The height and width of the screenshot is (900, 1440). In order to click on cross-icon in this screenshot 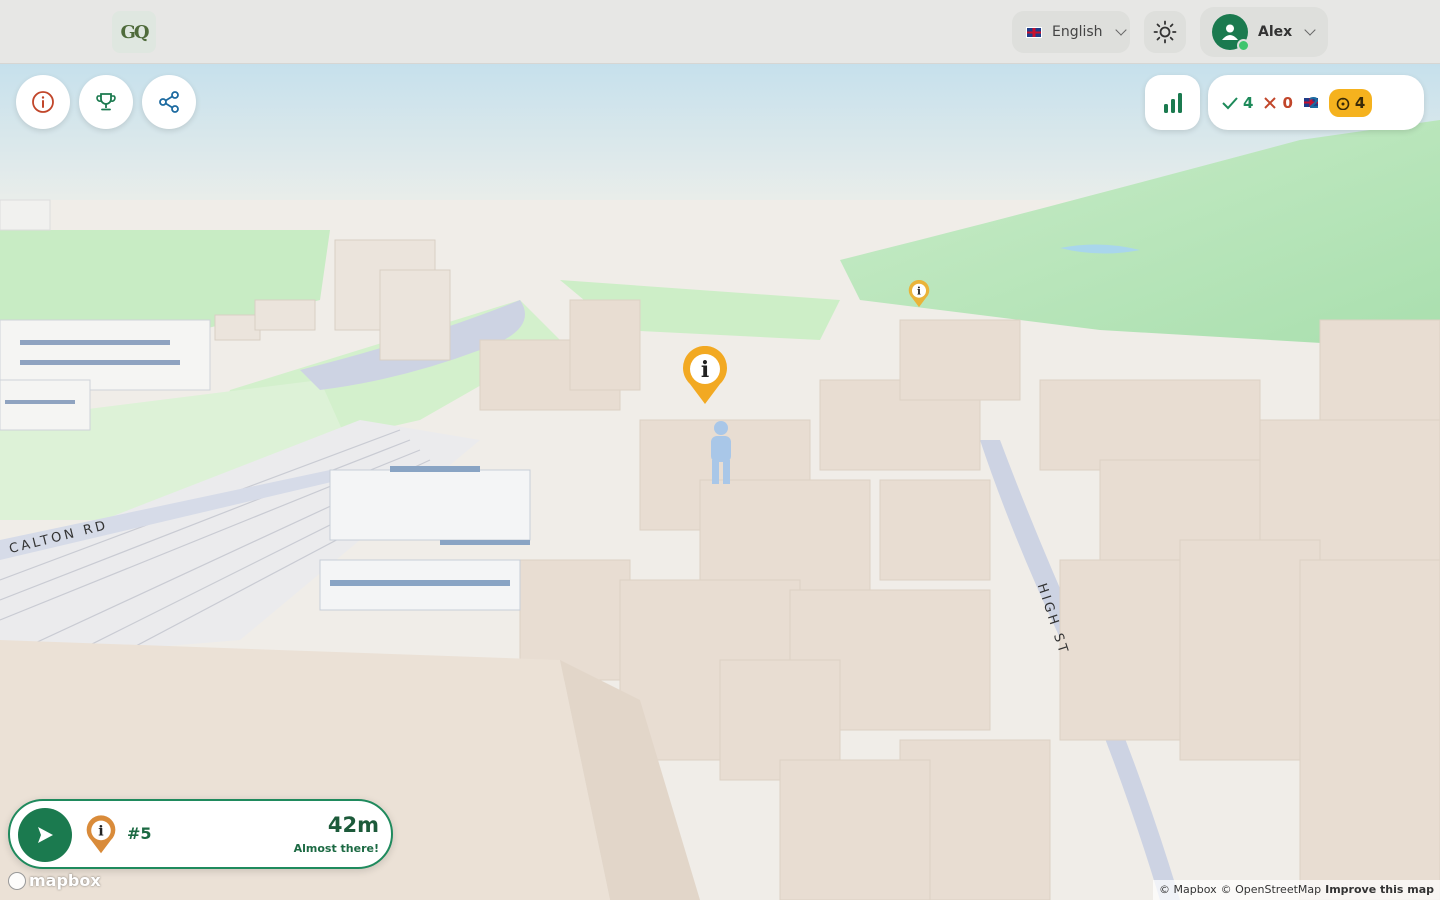, I will do `click(1270, 102)`.